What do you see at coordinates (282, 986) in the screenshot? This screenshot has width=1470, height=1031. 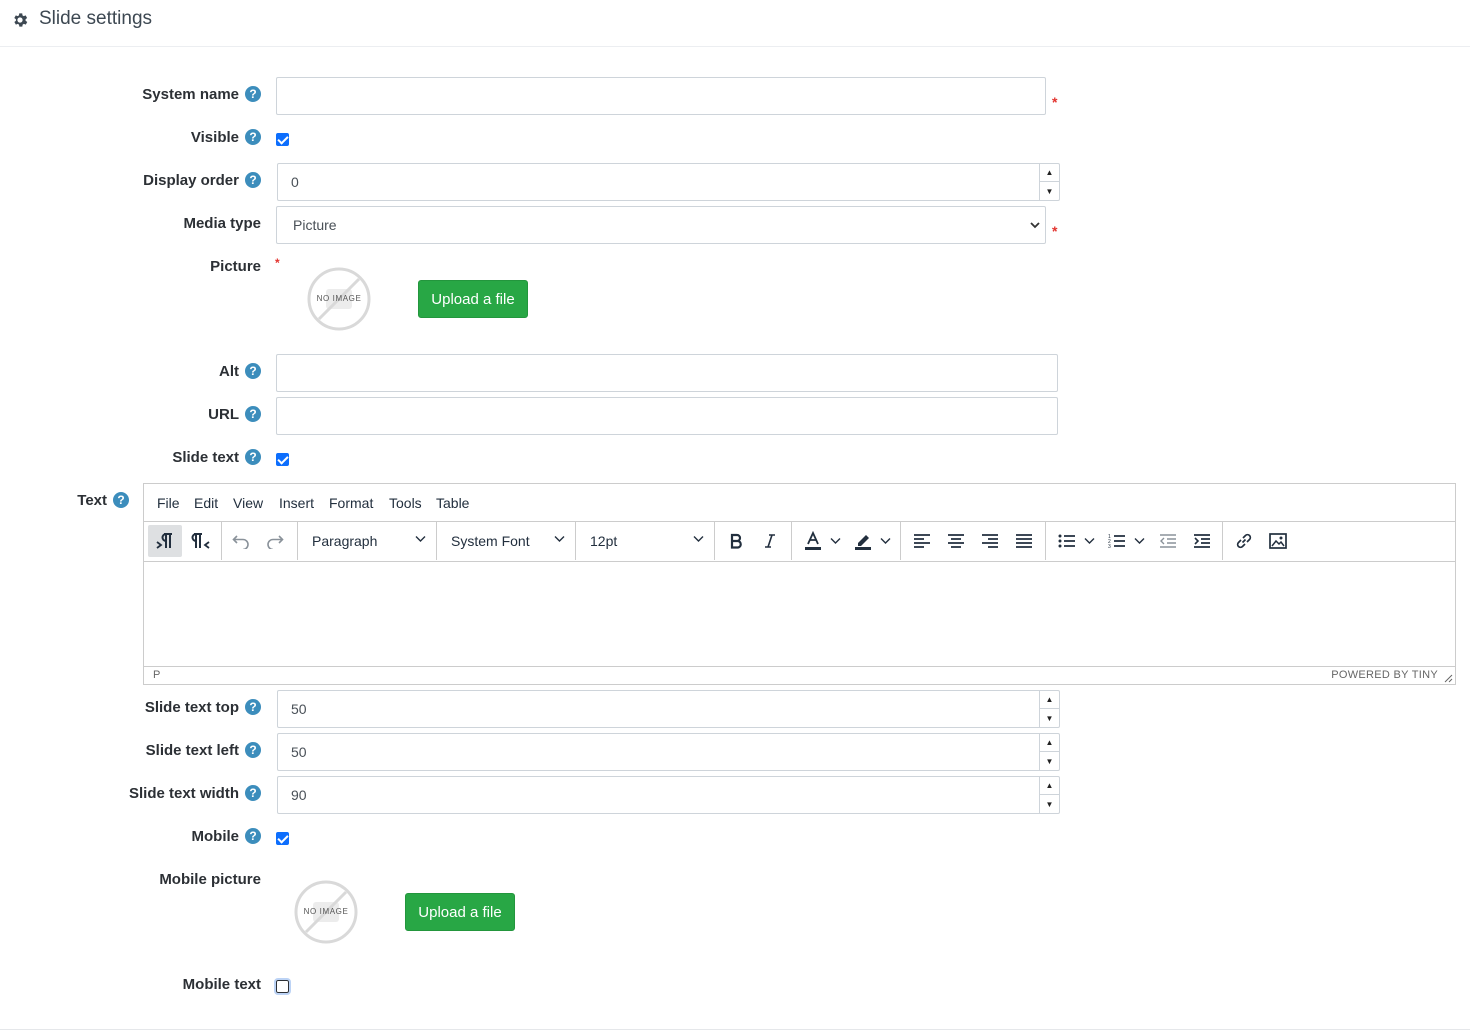 I see `mobile-text-checkbox` at bounding box center [282, 986].